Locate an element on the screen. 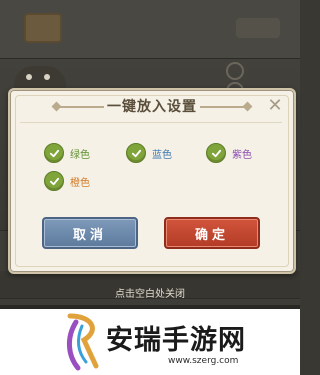 The width and height of the screenshot is (320, 375). option-label: 绿色 is located at coordinates (80, 155).